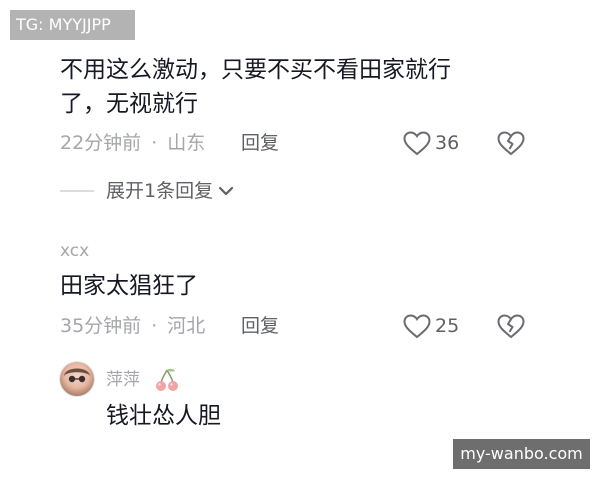 The height and width of the screenshot is (480, 600). Describe the element at coordinates (101, 143) in the screenshot. I see `comment-1-time: 22分钟前` at that location.